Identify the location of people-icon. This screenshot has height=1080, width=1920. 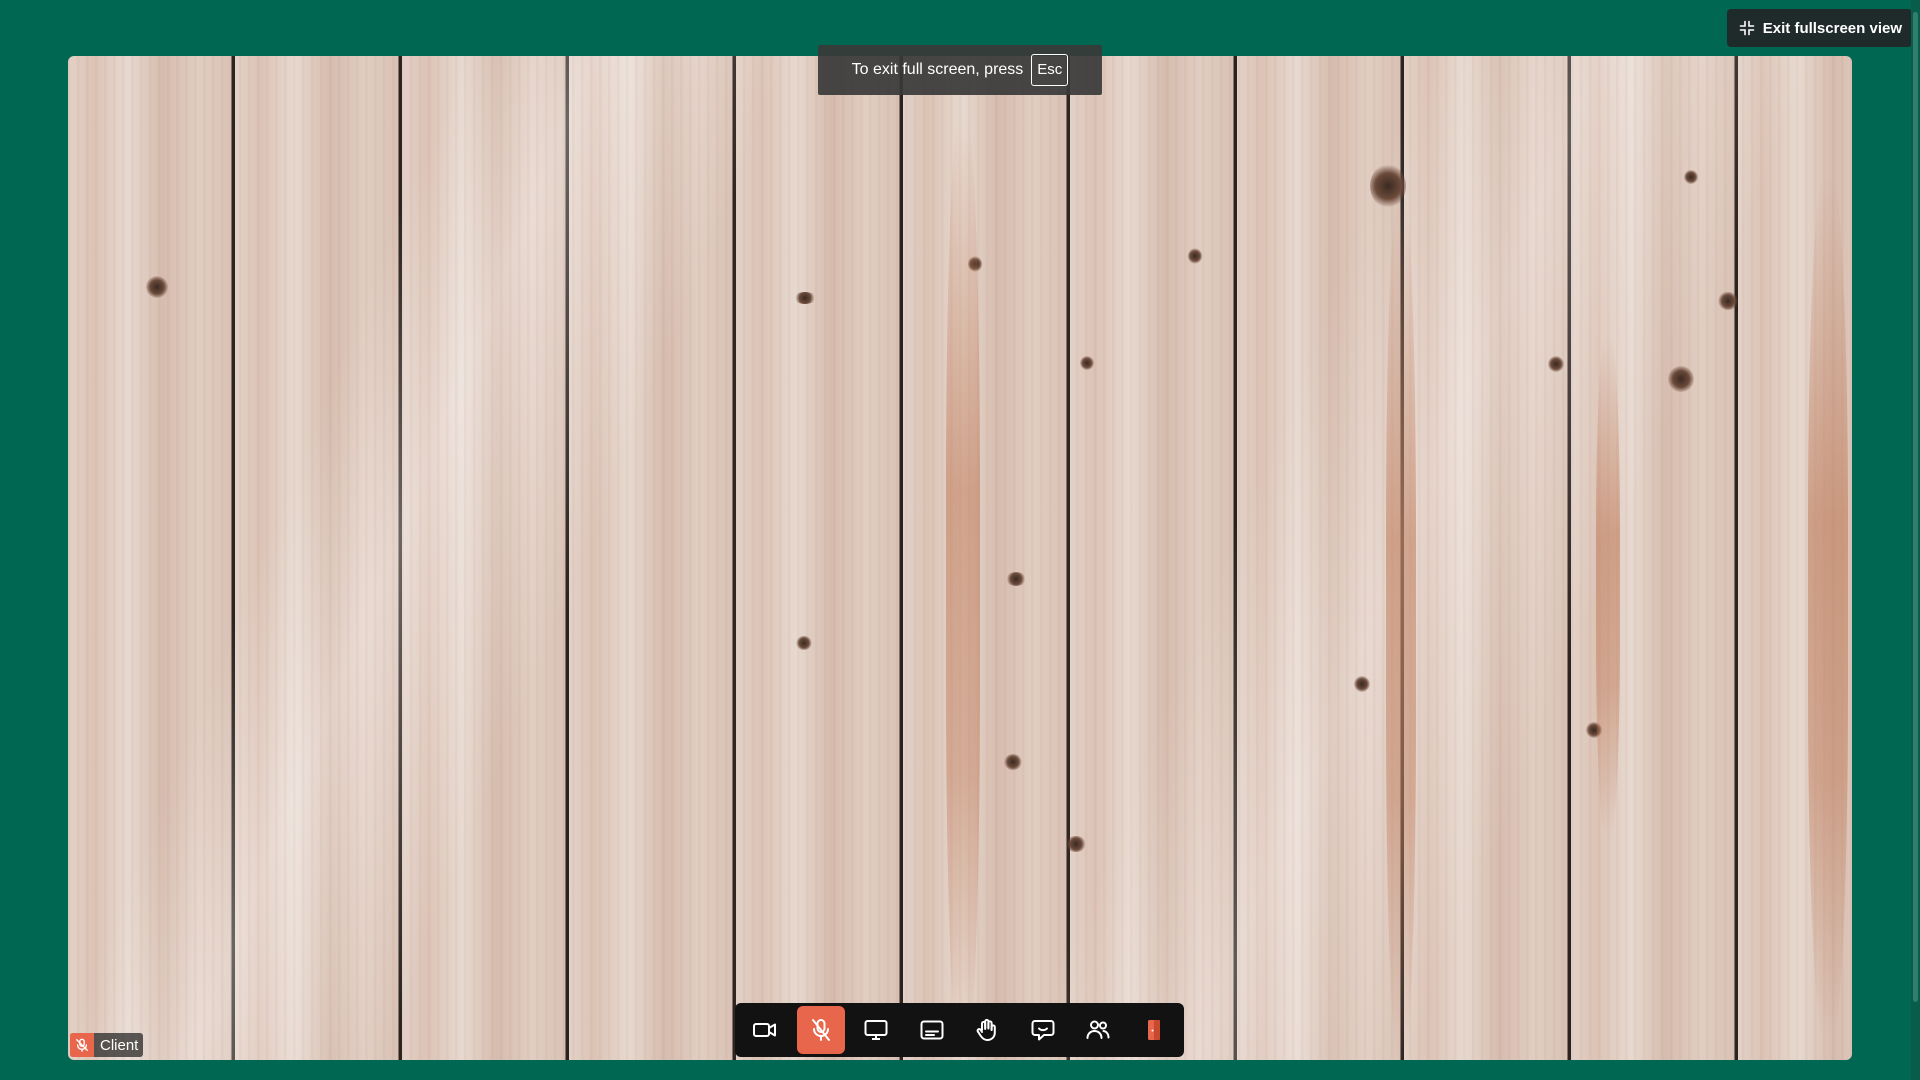
(1098, 1030).